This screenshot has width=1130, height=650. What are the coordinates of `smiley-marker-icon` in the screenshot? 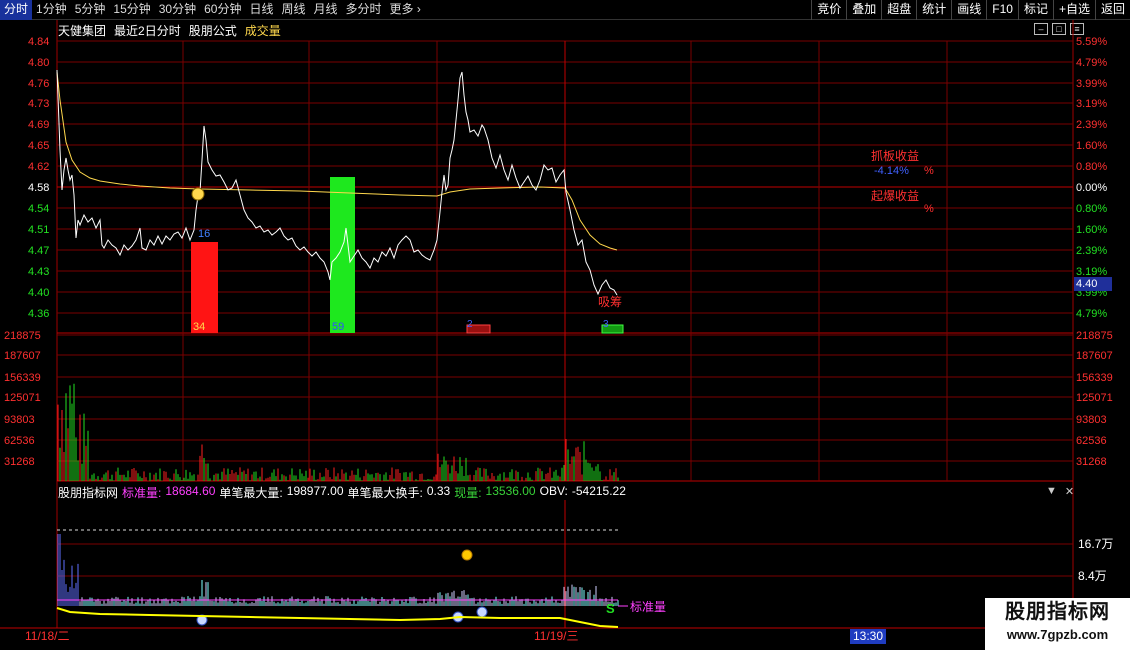 It's located at (198, 194).